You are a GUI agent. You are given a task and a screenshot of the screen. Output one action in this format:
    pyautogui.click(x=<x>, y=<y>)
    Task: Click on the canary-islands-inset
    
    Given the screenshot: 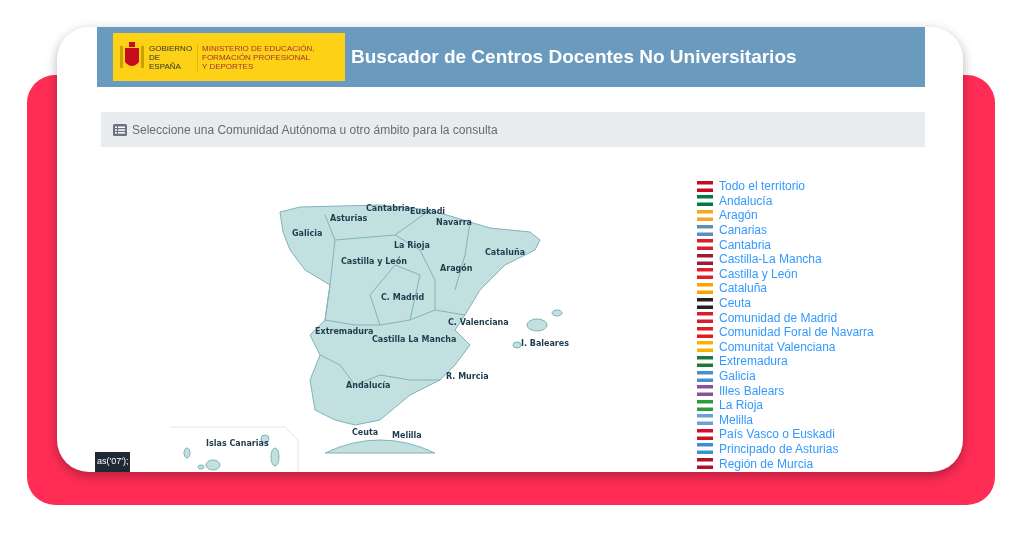 What is the action you would take?
    pyautogui.click(x=234, y=449)
    